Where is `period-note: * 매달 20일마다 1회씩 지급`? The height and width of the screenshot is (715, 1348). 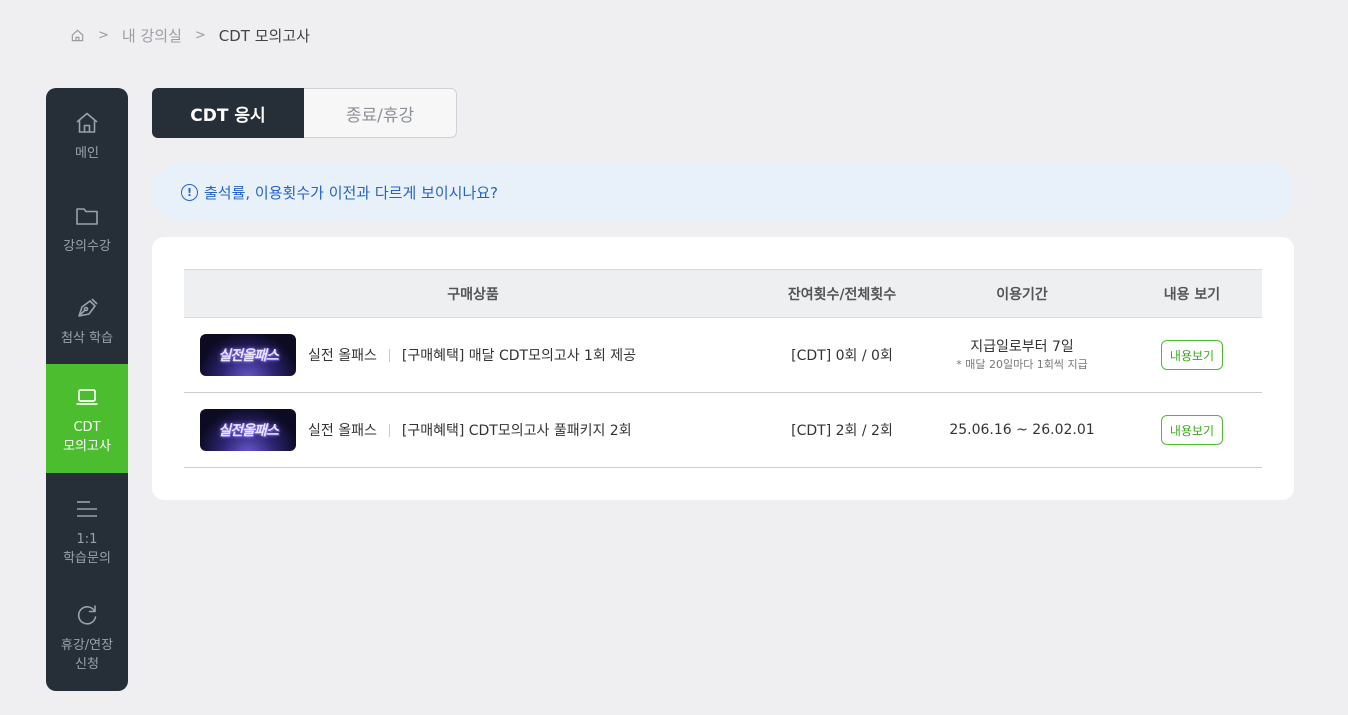
period-note: * 매달 20일마다 1회씩 지급 is located at coordinates (1022, 364).